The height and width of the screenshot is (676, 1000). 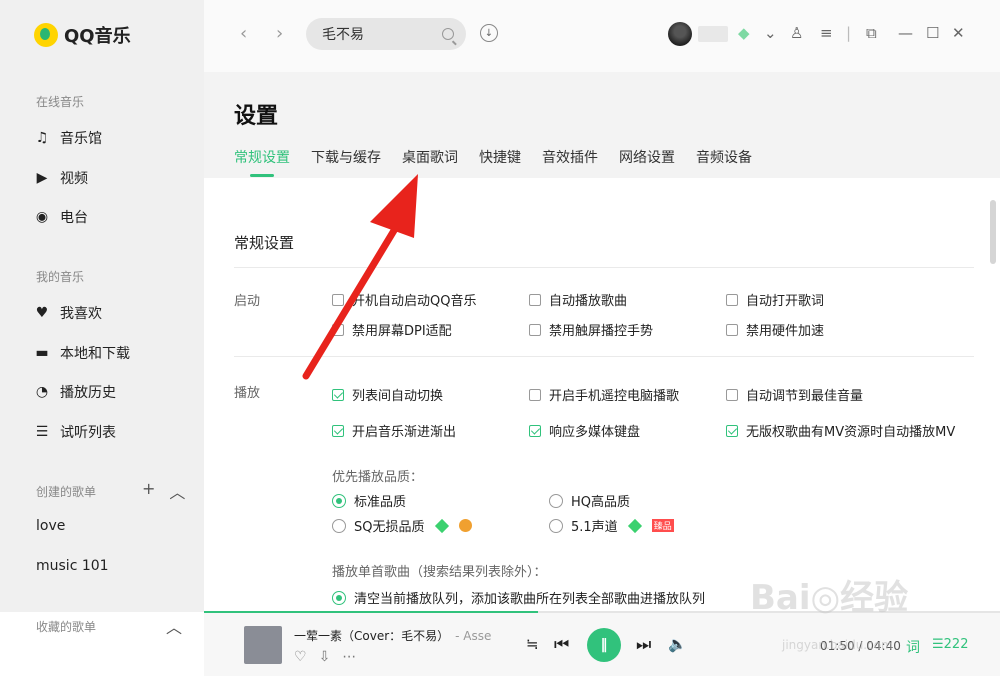 What do you see at coordinates (677, 644) in the screenshot?
I see `volume-icon: 🔈` at bounding box center [677, 644].